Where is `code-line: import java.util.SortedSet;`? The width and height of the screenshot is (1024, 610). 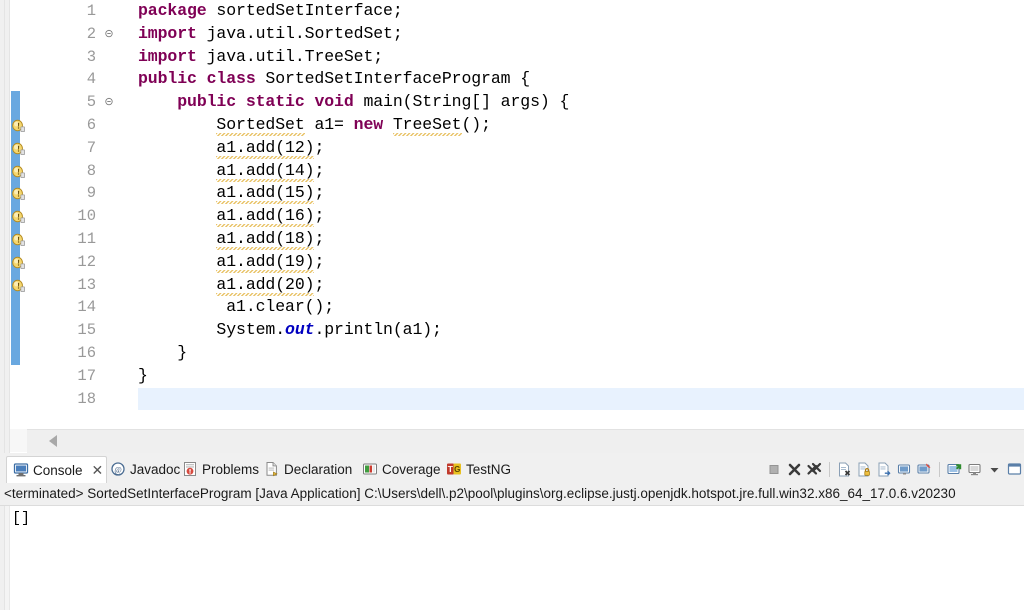
code-line: import java.util.SortedSet; is located at coordinates (270, 34).